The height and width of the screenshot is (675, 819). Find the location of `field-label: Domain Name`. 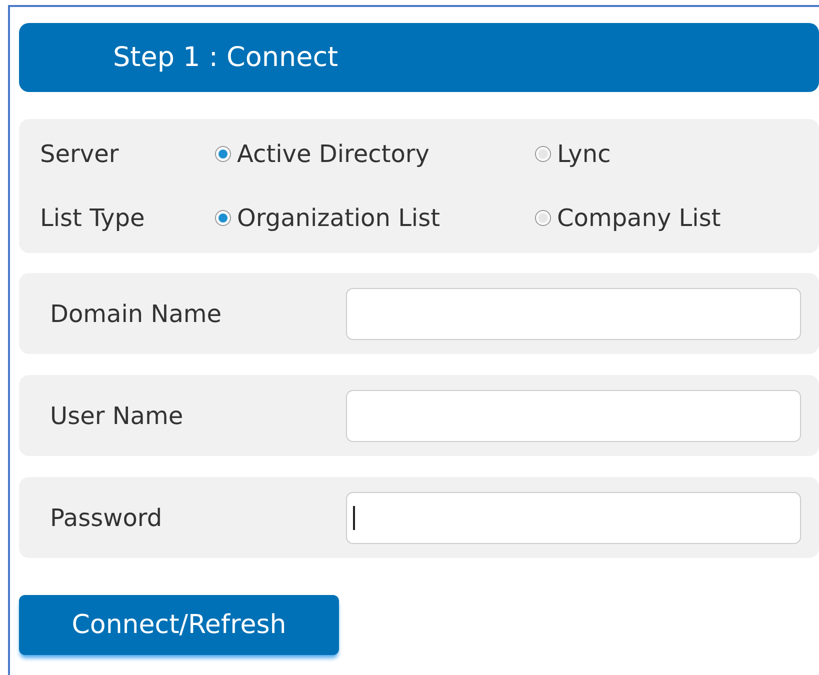

field-label: Domain Name is located at coordinates (136, 314).